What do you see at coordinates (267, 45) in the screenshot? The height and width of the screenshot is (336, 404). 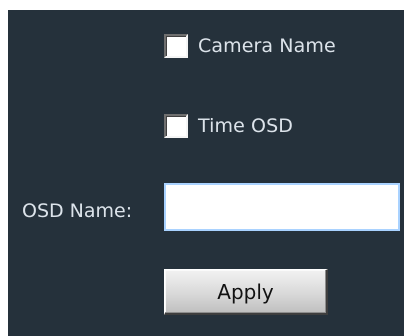 I see `camera-name-label: Camera Name` at bounding box center [267, 45].